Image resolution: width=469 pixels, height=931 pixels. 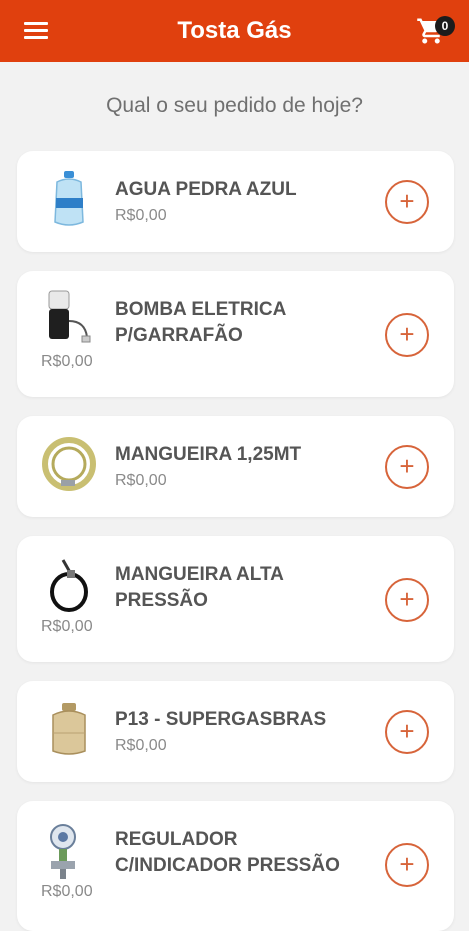 I want to click on product-card: P13 - SUPERGASBRAS R$0,00 +, so click(x=235, y=731).